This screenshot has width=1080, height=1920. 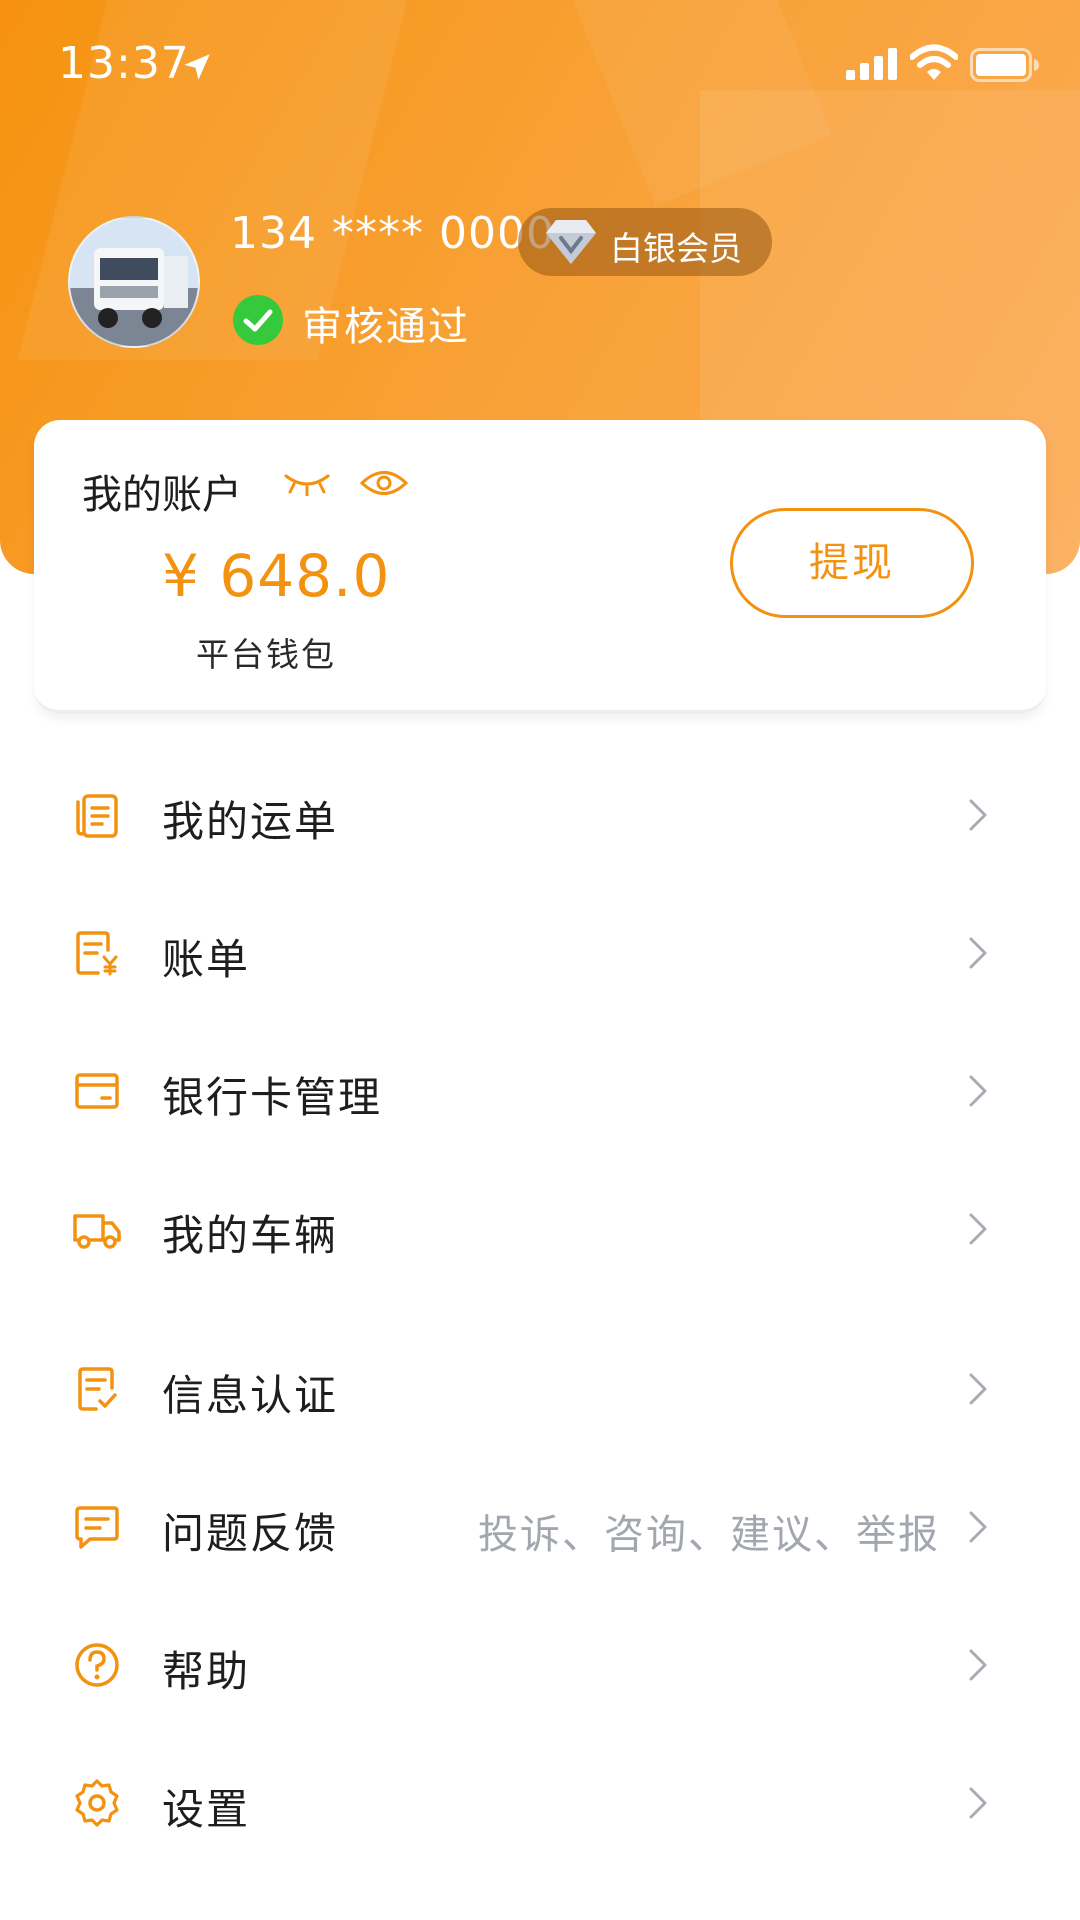 I want to click on menu-item-certification: 信息认证, so click(x=540, y=1386).